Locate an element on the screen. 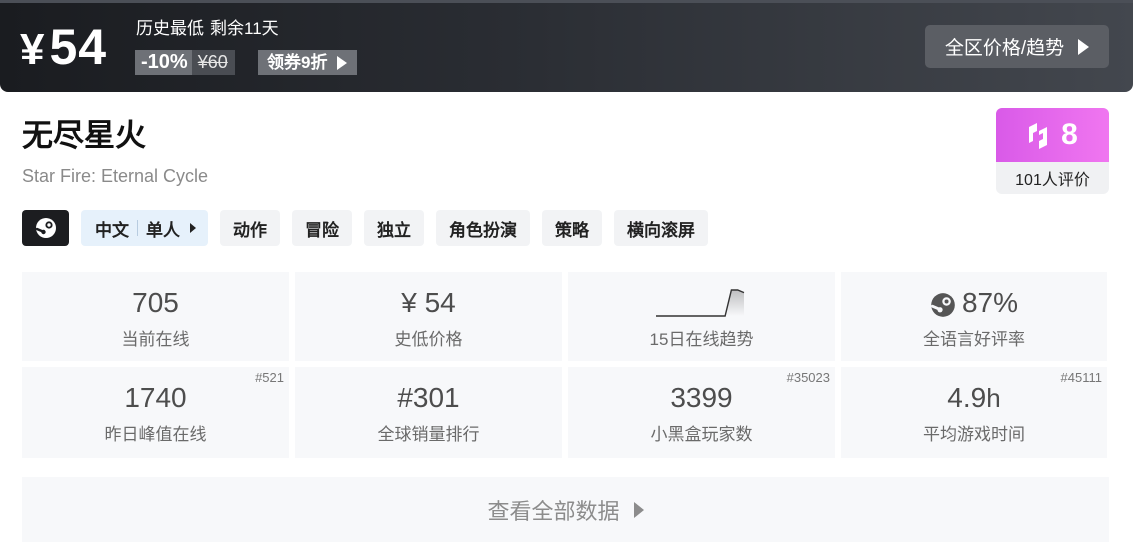 This screenshot has height=544, width=1133. genre-tag: 策略 is located at coordinates (572, 228).